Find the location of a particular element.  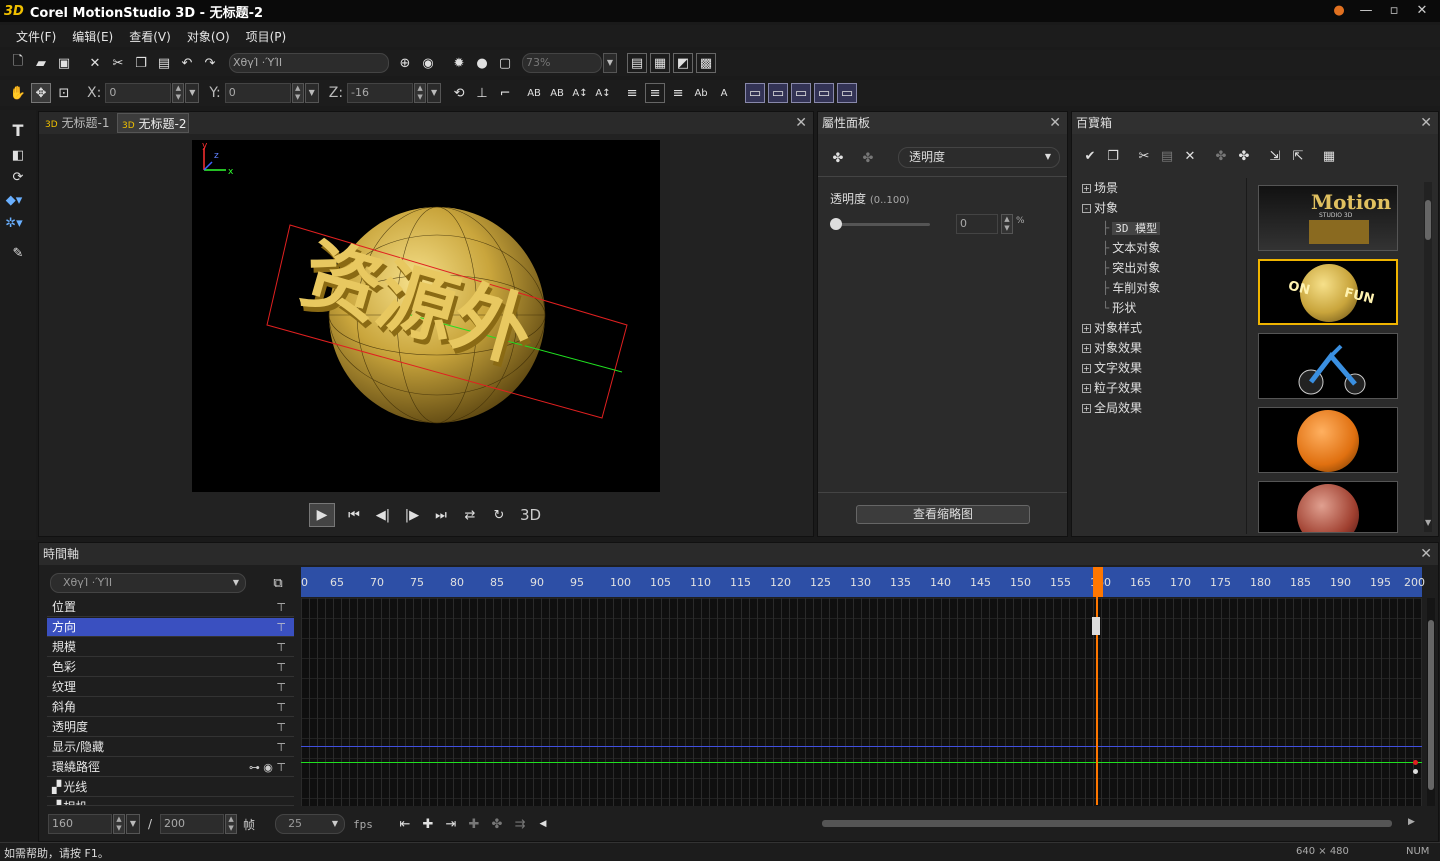

import-icon: ✤ is located at coordinates (1221, 156).